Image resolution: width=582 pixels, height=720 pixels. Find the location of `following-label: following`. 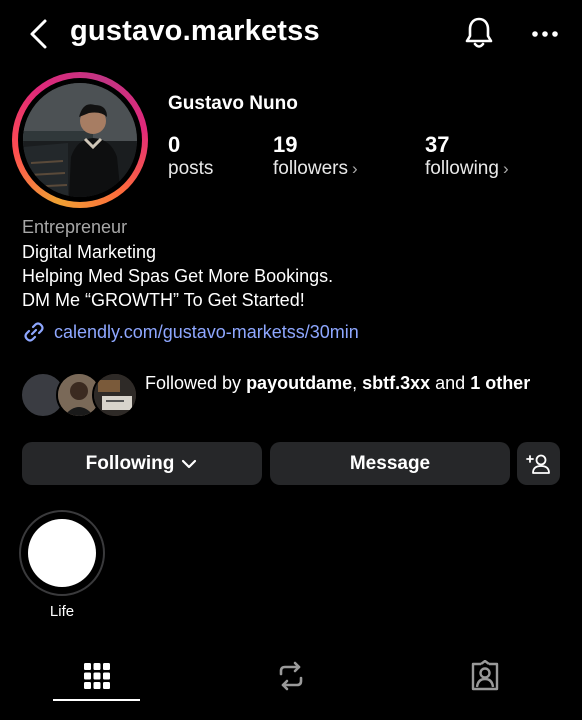

following-label: following is located at coordinates (462, 168).